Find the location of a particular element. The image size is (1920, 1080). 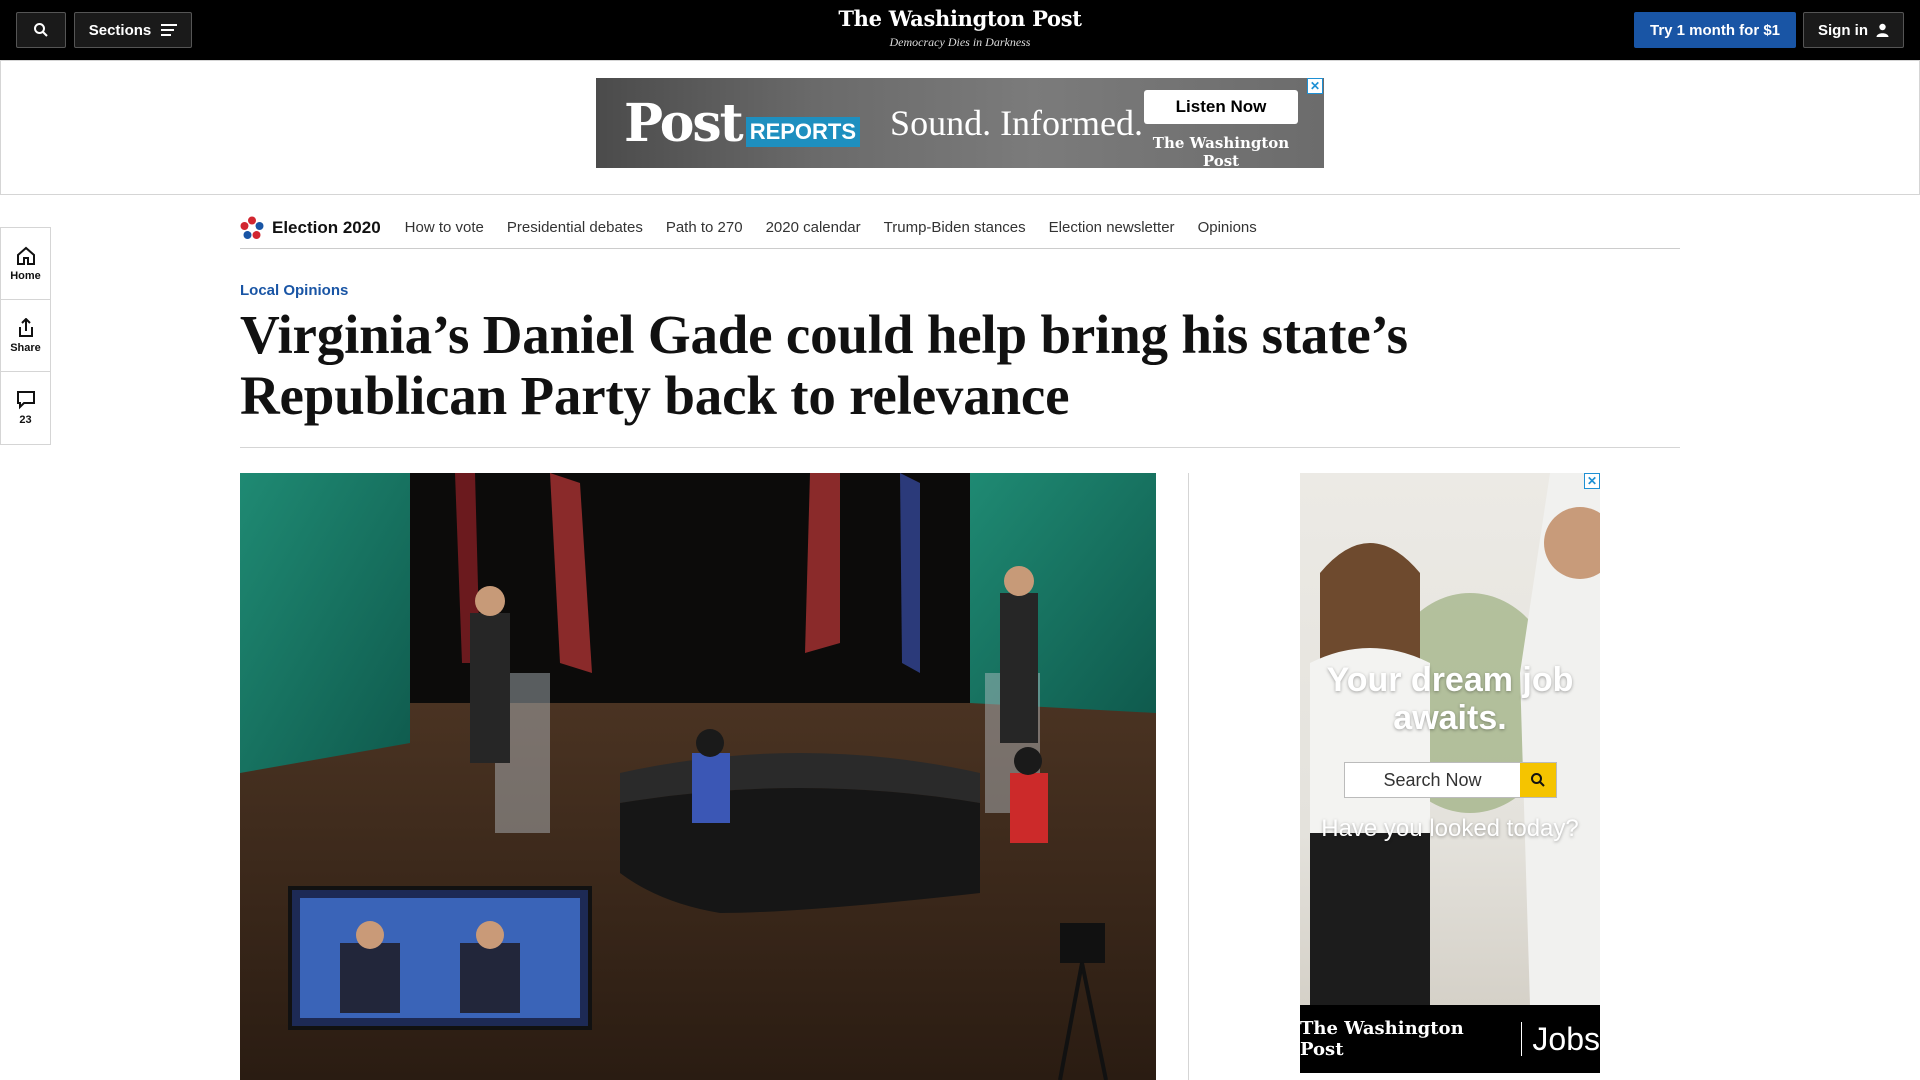

nav-opinions: Opinions is located at coordinates (1227, 227).